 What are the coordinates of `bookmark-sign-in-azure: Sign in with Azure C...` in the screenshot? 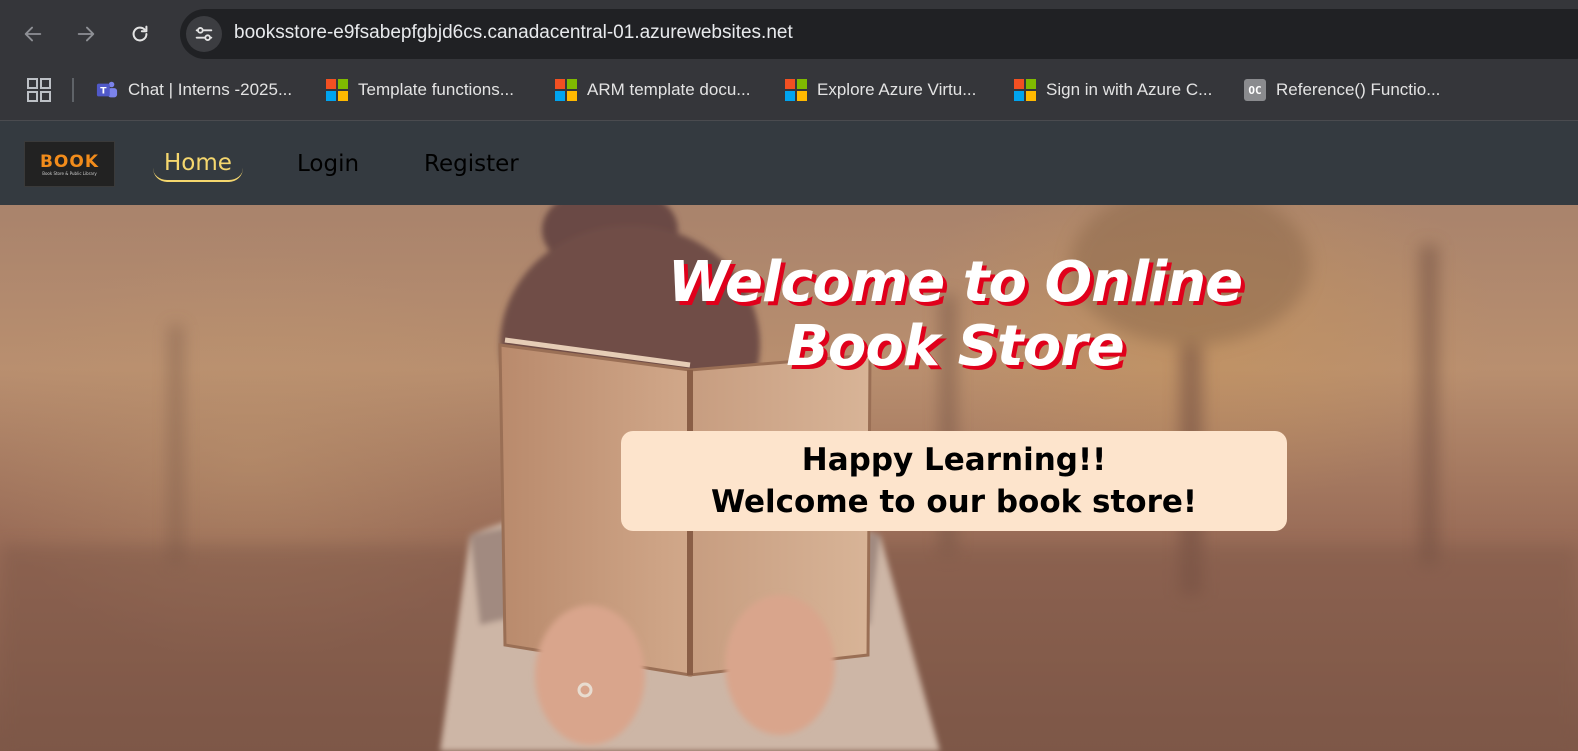 It's located at (1113, 90).